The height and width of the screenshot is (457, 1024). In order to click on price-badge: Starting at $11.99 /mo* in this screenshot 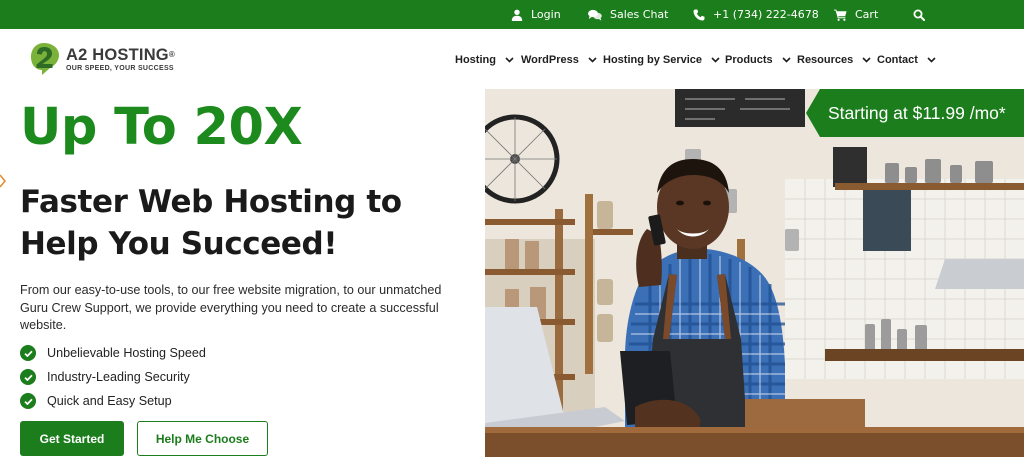, I will do `click(915, 113)`.